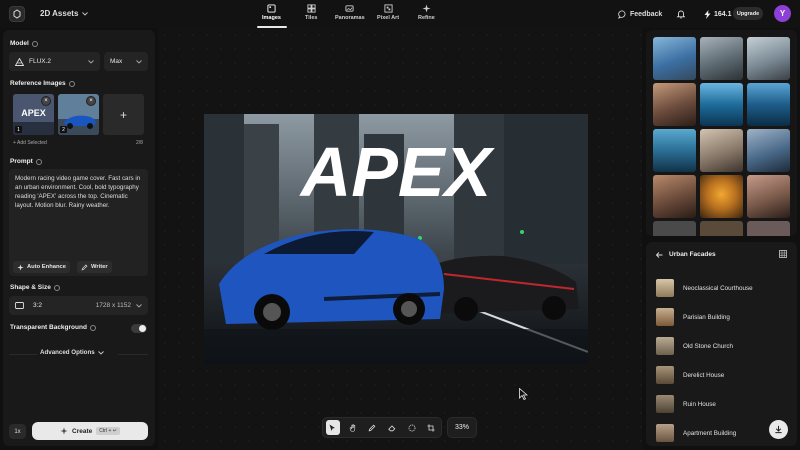 The height and width of the screenshot is (450, 800). I want to click on mouse-cursor-icon, so click(523, 394).